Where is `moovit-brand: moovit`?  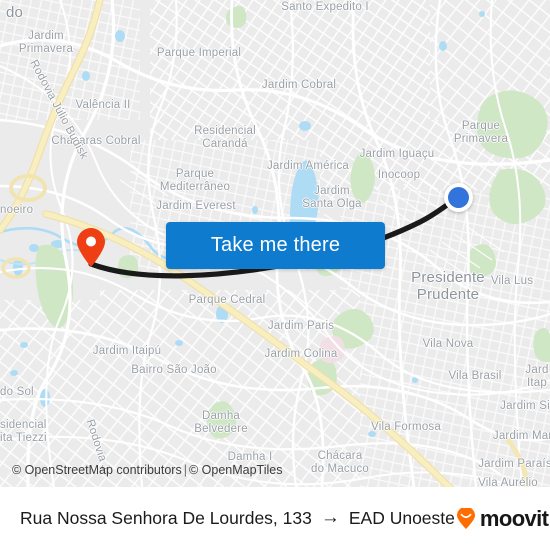
moovit-brand: moovit is located at coordinates (502, 519).